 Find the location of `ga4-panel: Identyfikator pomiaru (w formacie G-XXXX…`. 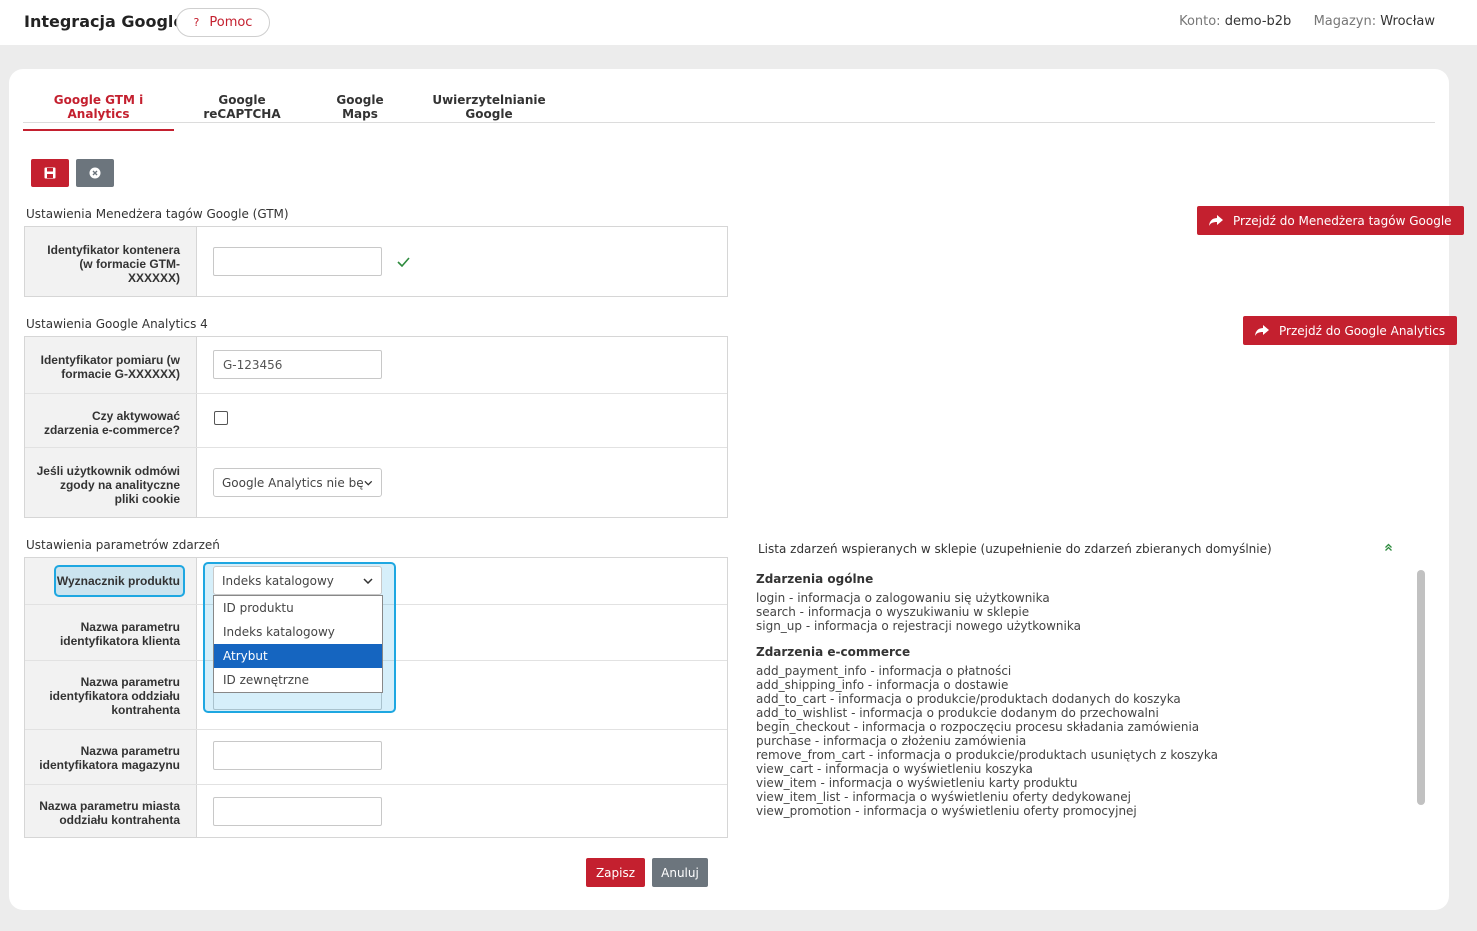

ga4-panel: Identyfikator pomiaru (w formacie G-XXXX… is located at coordinates (376, 427).